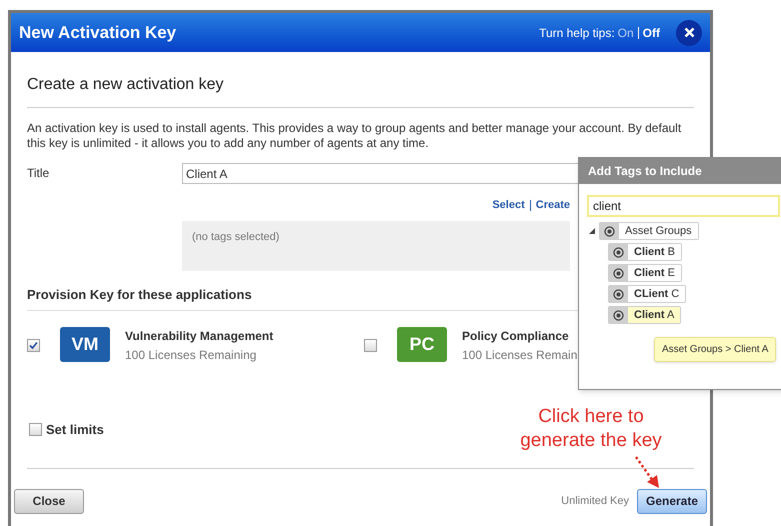  I want to click on tag-item: Asset Groups, so click(649, 231).